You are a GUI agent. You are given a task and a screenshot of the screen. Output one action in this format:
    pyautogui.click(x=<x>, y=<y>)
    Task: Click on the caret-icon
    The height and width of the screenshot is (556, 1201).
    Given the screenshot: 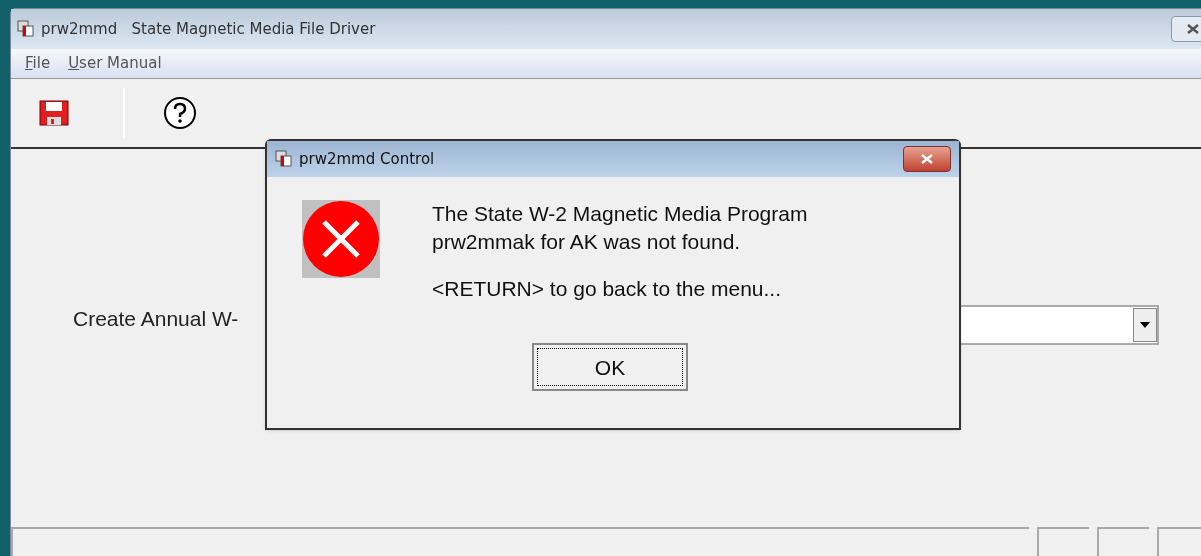 What is the action you would take?
    pyautogui.click(x=1145, y=325)
    